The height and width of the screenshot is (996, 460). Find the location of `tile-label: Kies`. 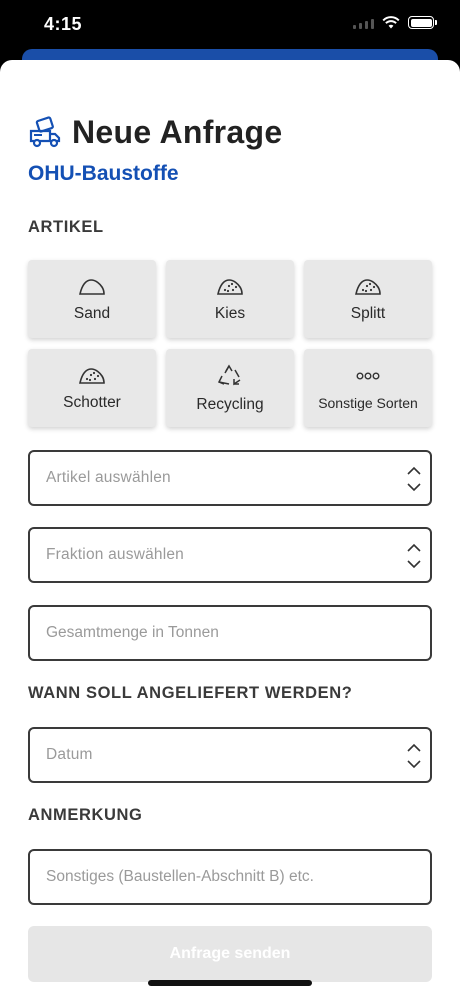

tile-label: Kies is located at coordinates (230, 313).